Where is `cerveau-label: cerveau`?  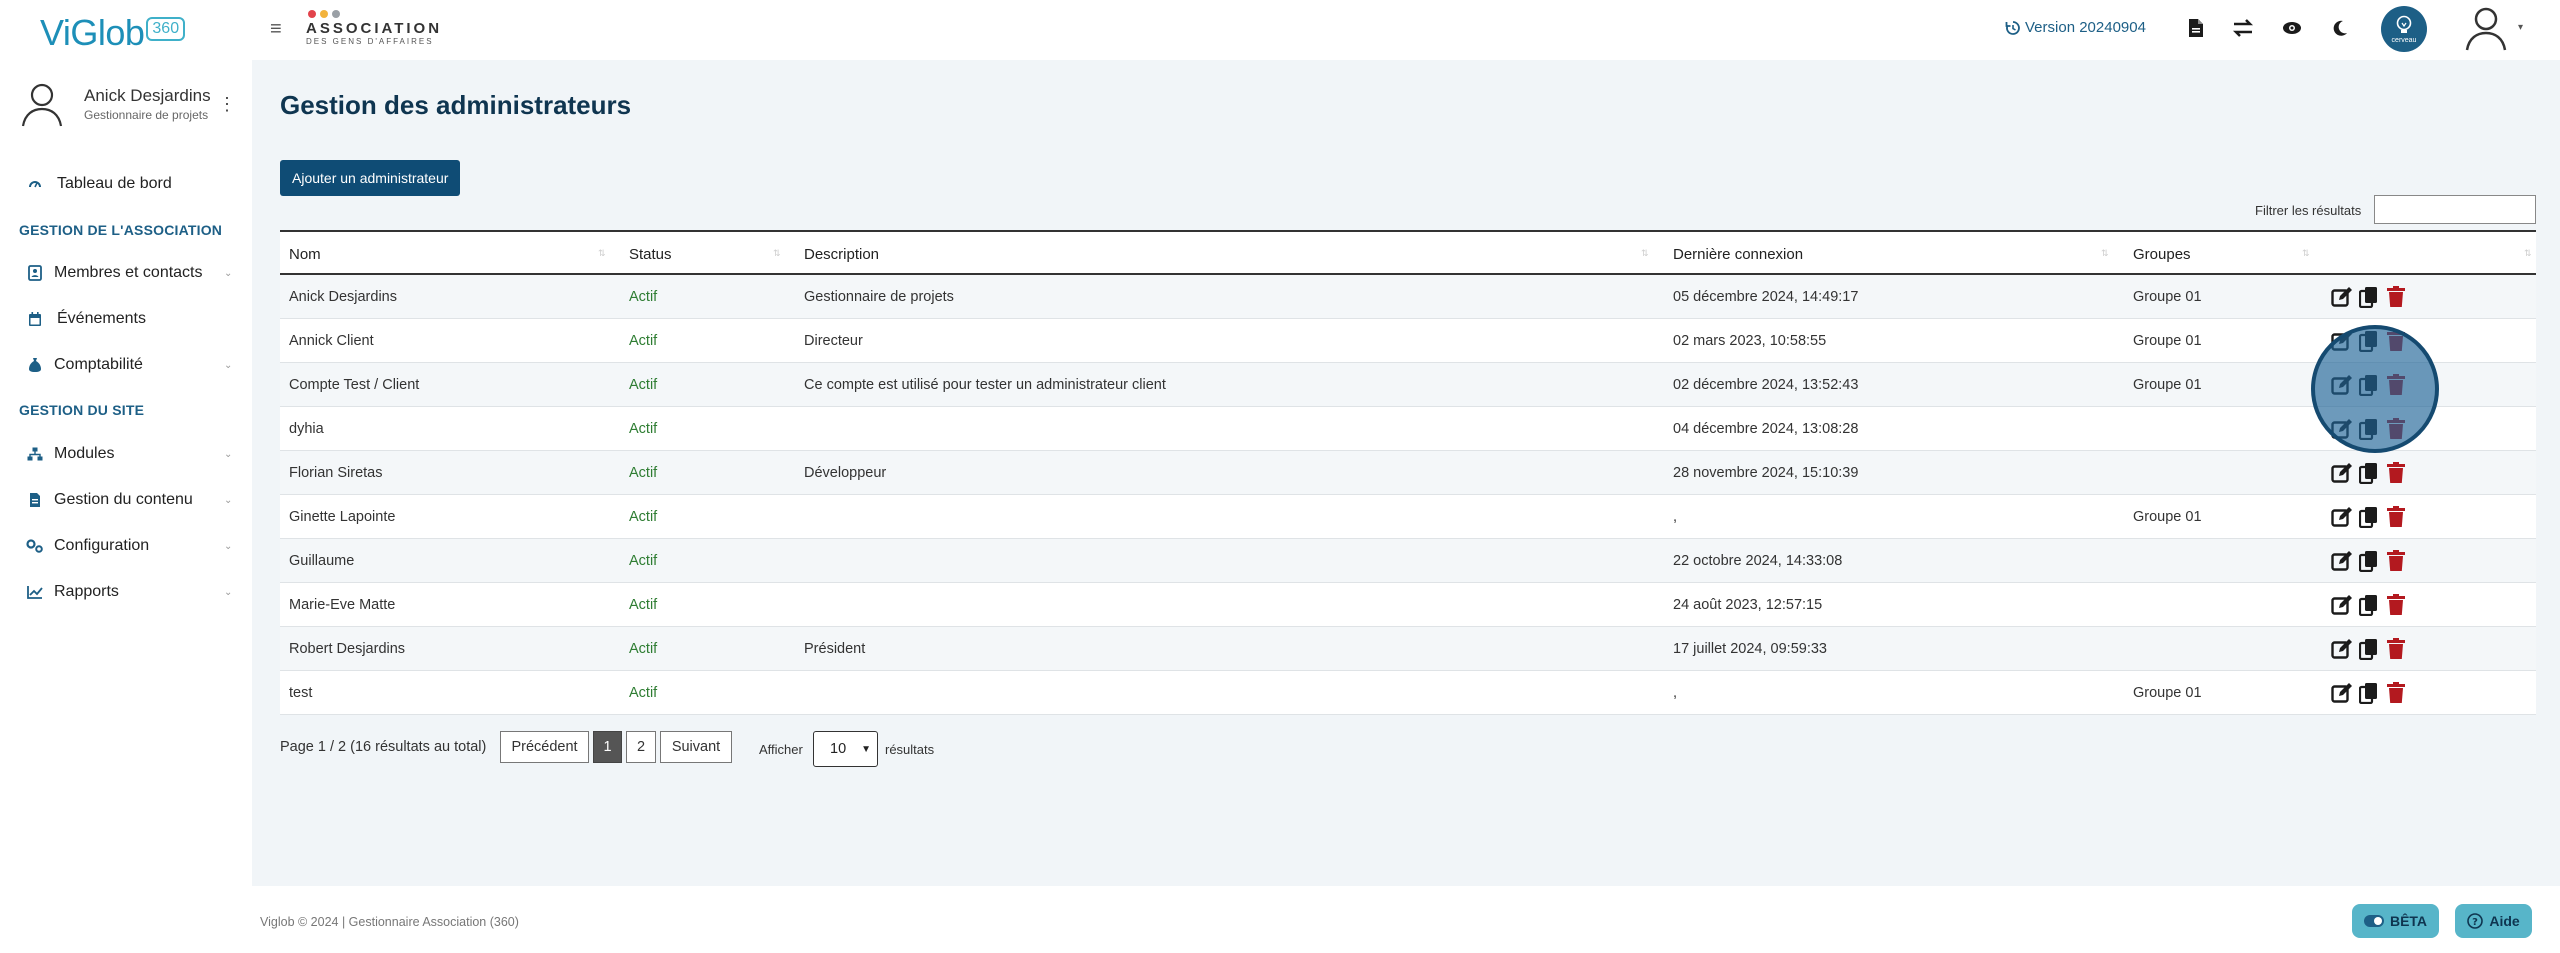
cerveau-label: cerveau is located at coordinates (2404, 40).